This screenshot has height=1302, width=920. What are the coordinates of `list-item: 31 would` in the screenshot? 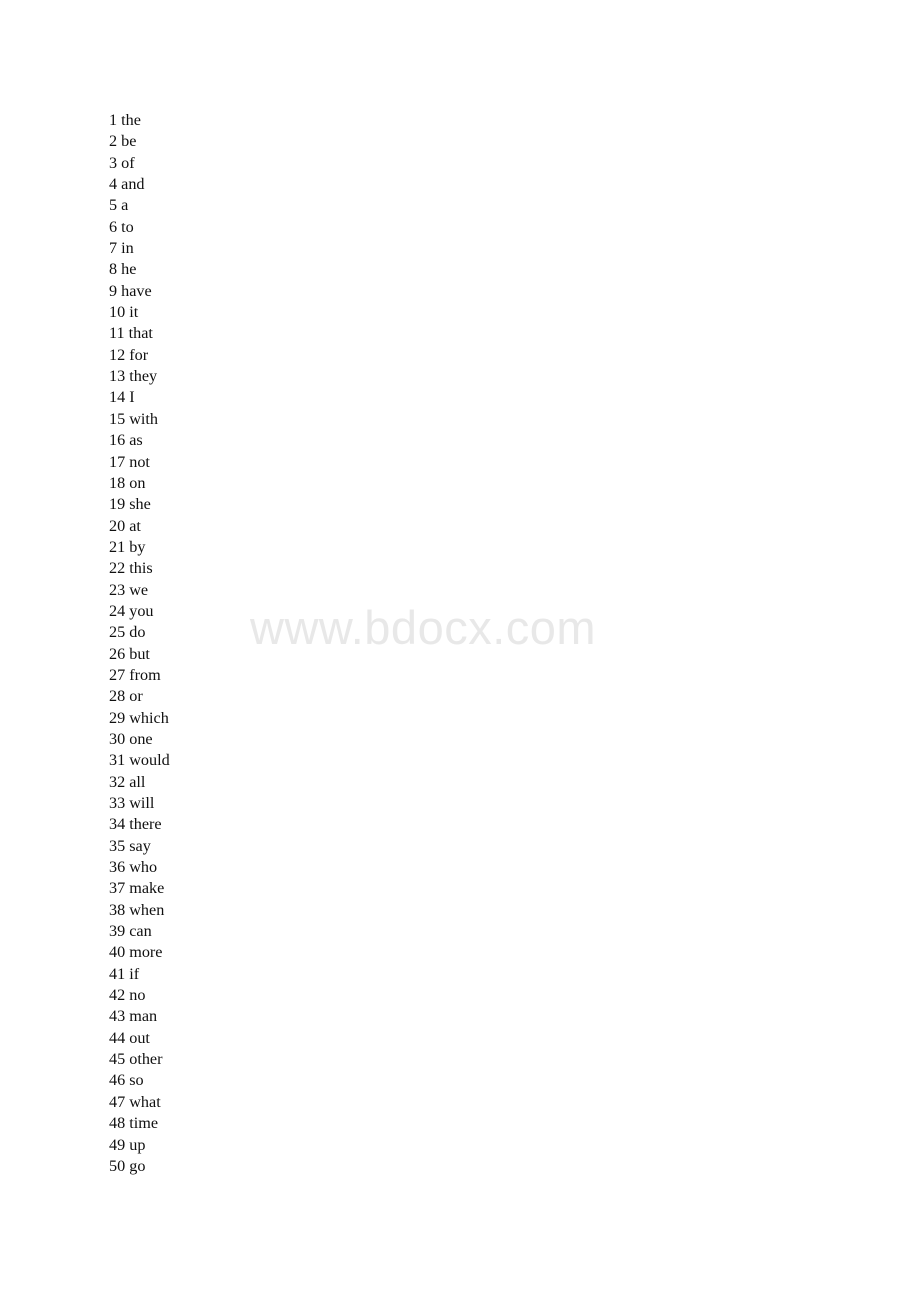 It's located at (409, 760).